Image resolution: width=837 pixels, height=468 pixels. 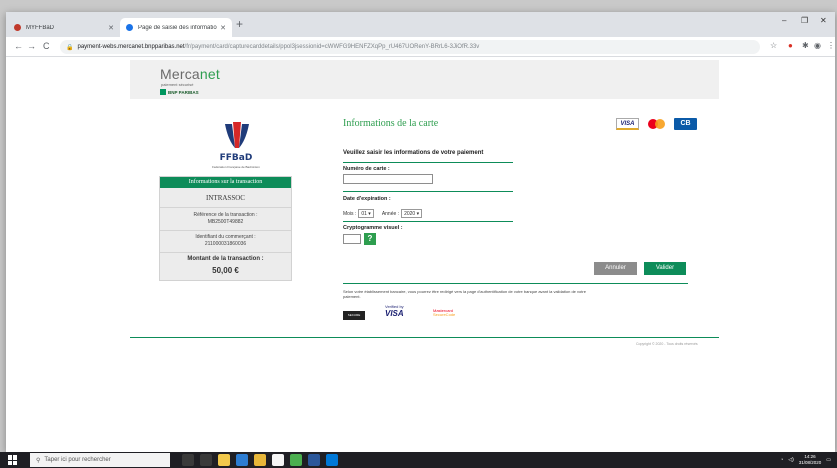 I want to click on expiry-label: Date d'expiration :, so click(x=367, y=199).